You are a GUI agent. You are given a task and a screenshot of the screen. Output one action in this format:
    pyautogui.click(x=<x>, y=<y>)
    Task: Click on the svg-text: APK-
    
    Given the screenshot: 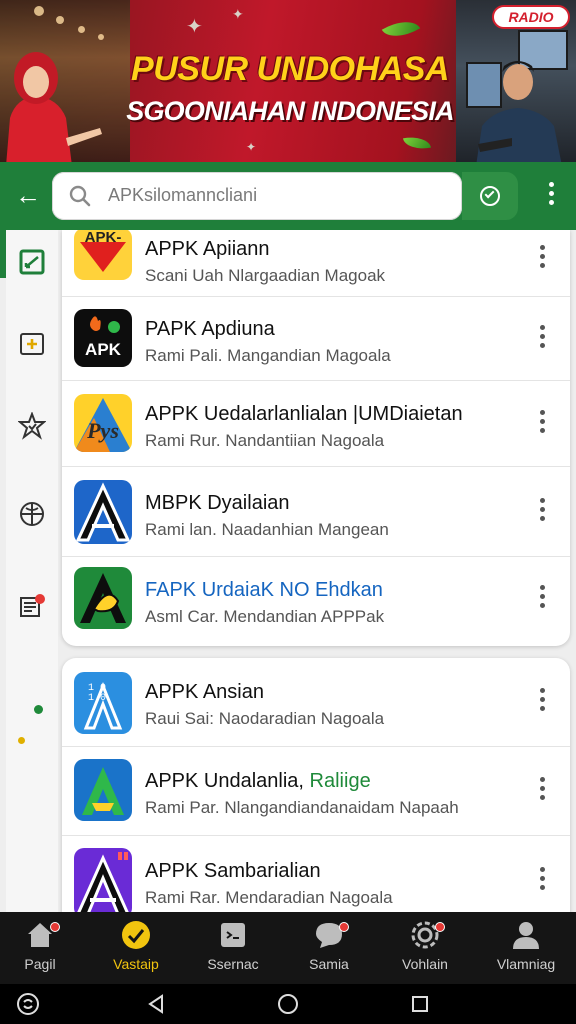 What is the action you would take?
    pyautogui.click(x=103, y=238)
    